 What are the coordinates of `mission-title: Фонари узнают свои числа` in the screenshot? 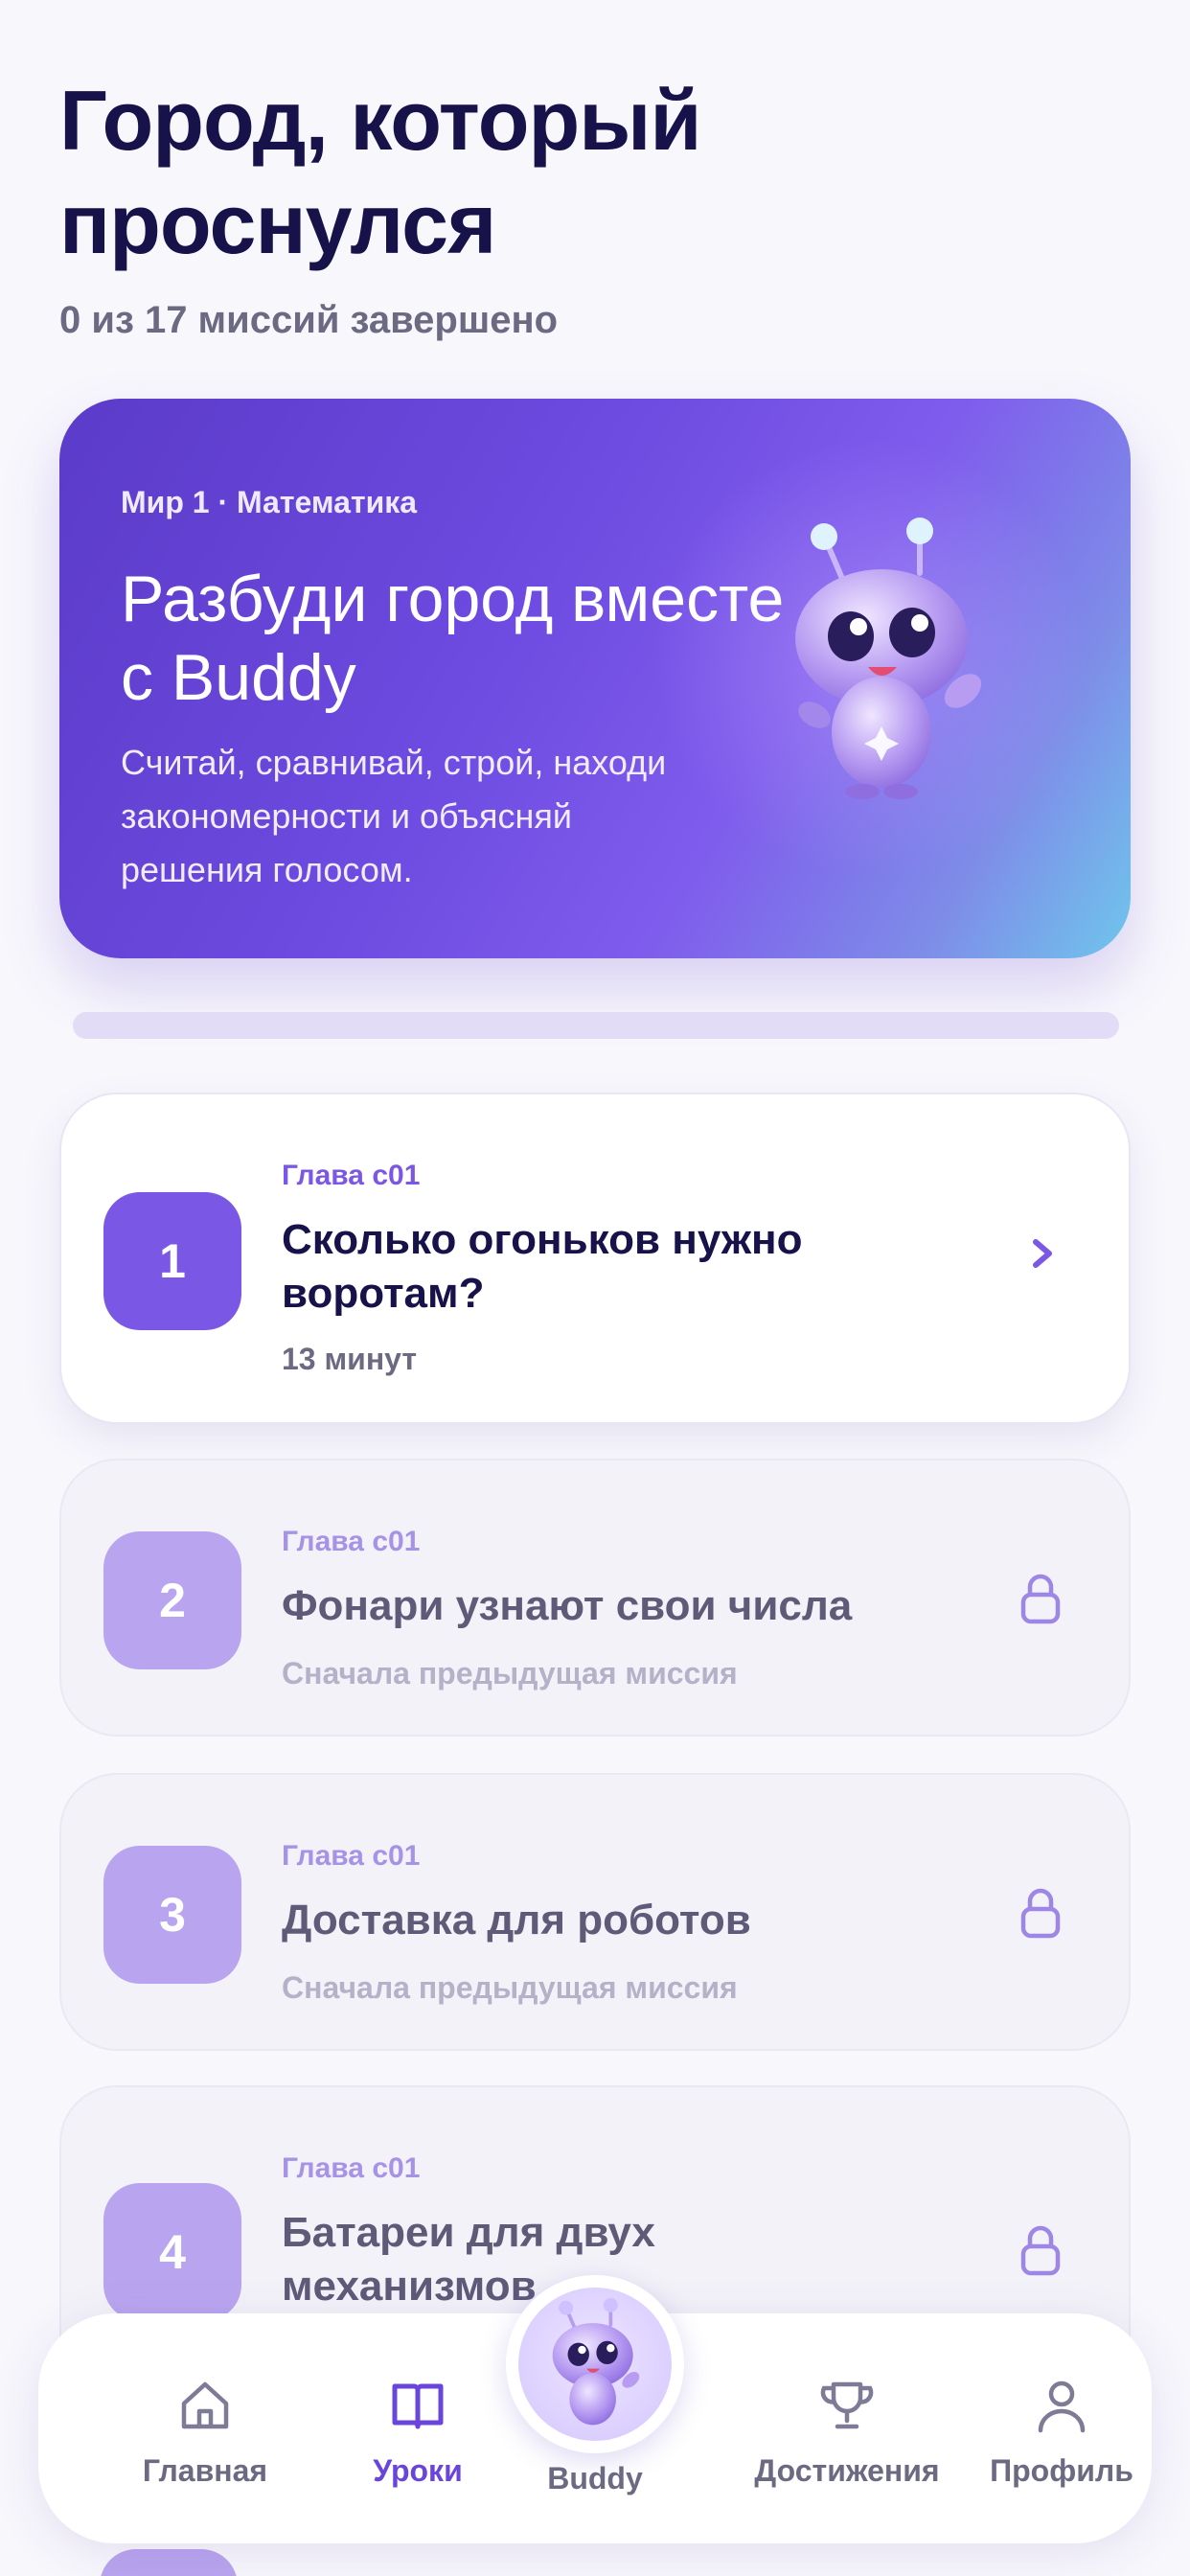 It's located at (568, 1605).